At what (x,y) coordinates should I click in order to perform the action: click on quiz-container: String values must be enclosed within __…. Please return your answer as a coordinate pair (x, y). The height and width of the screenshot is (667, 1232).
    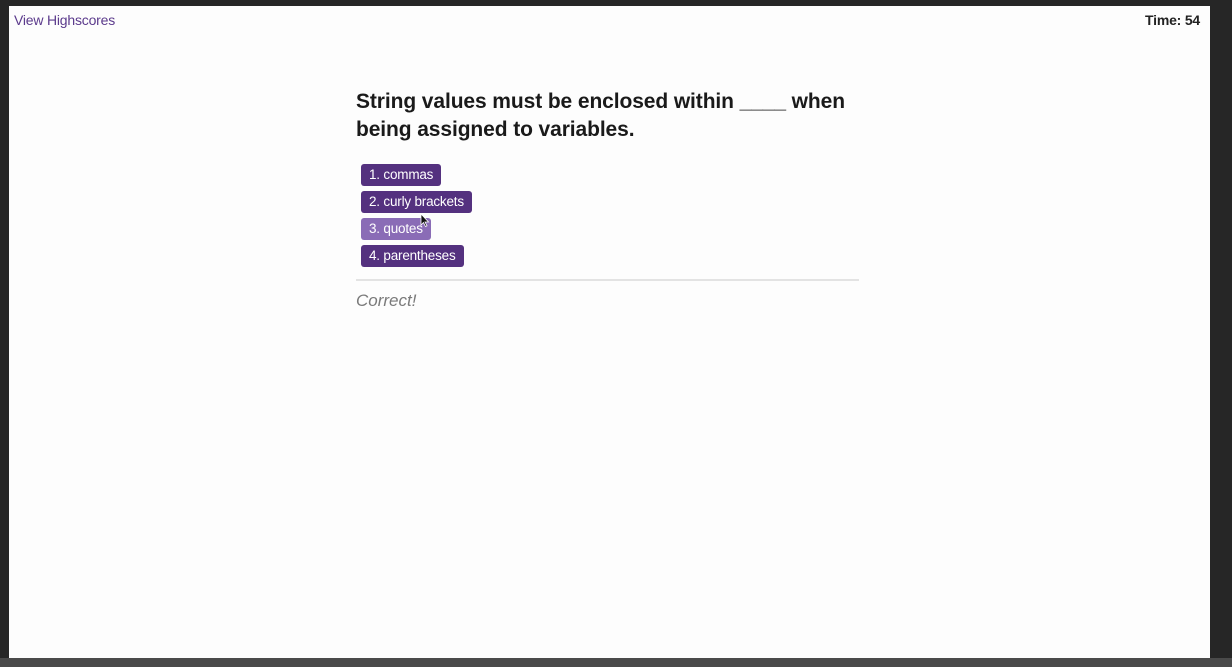
    Looking at the image, I should click on (607, 199).